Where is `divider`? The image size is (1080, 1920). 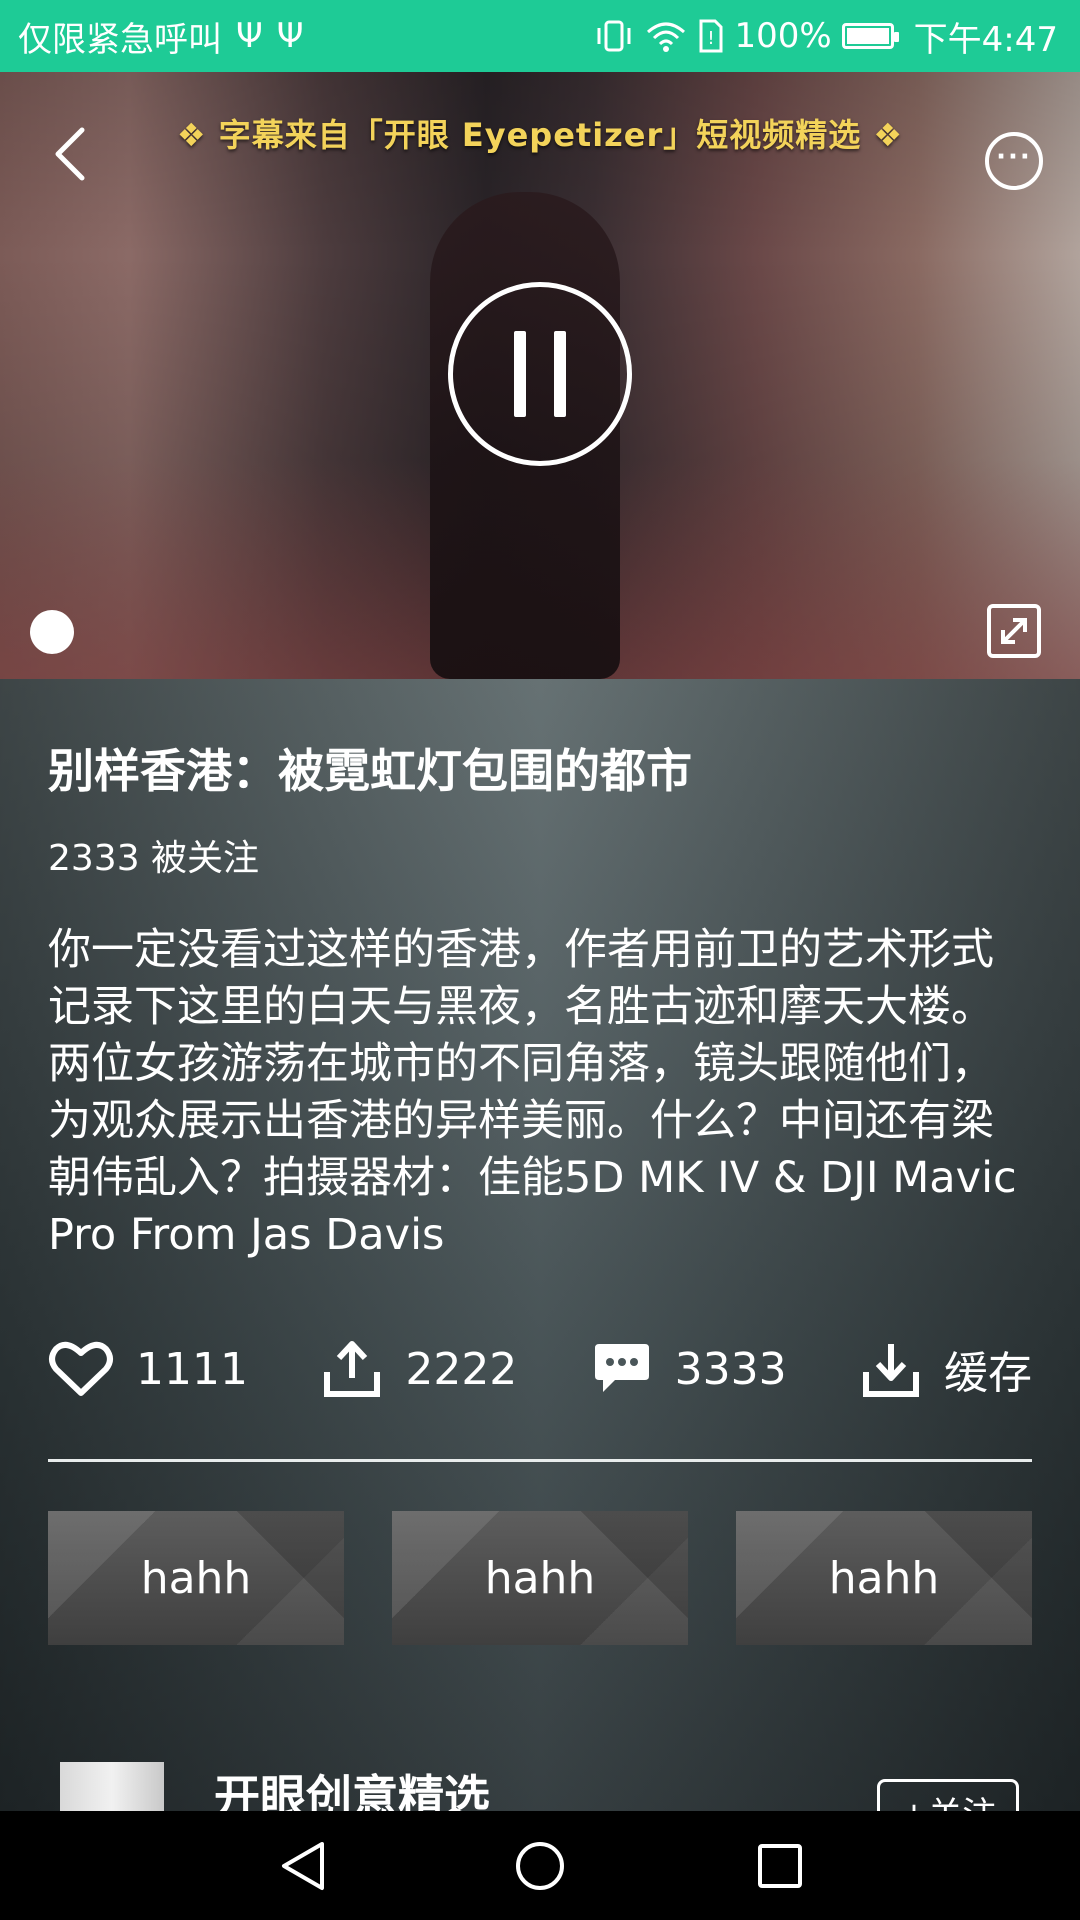
divider is located at coordinates (540, 1460).